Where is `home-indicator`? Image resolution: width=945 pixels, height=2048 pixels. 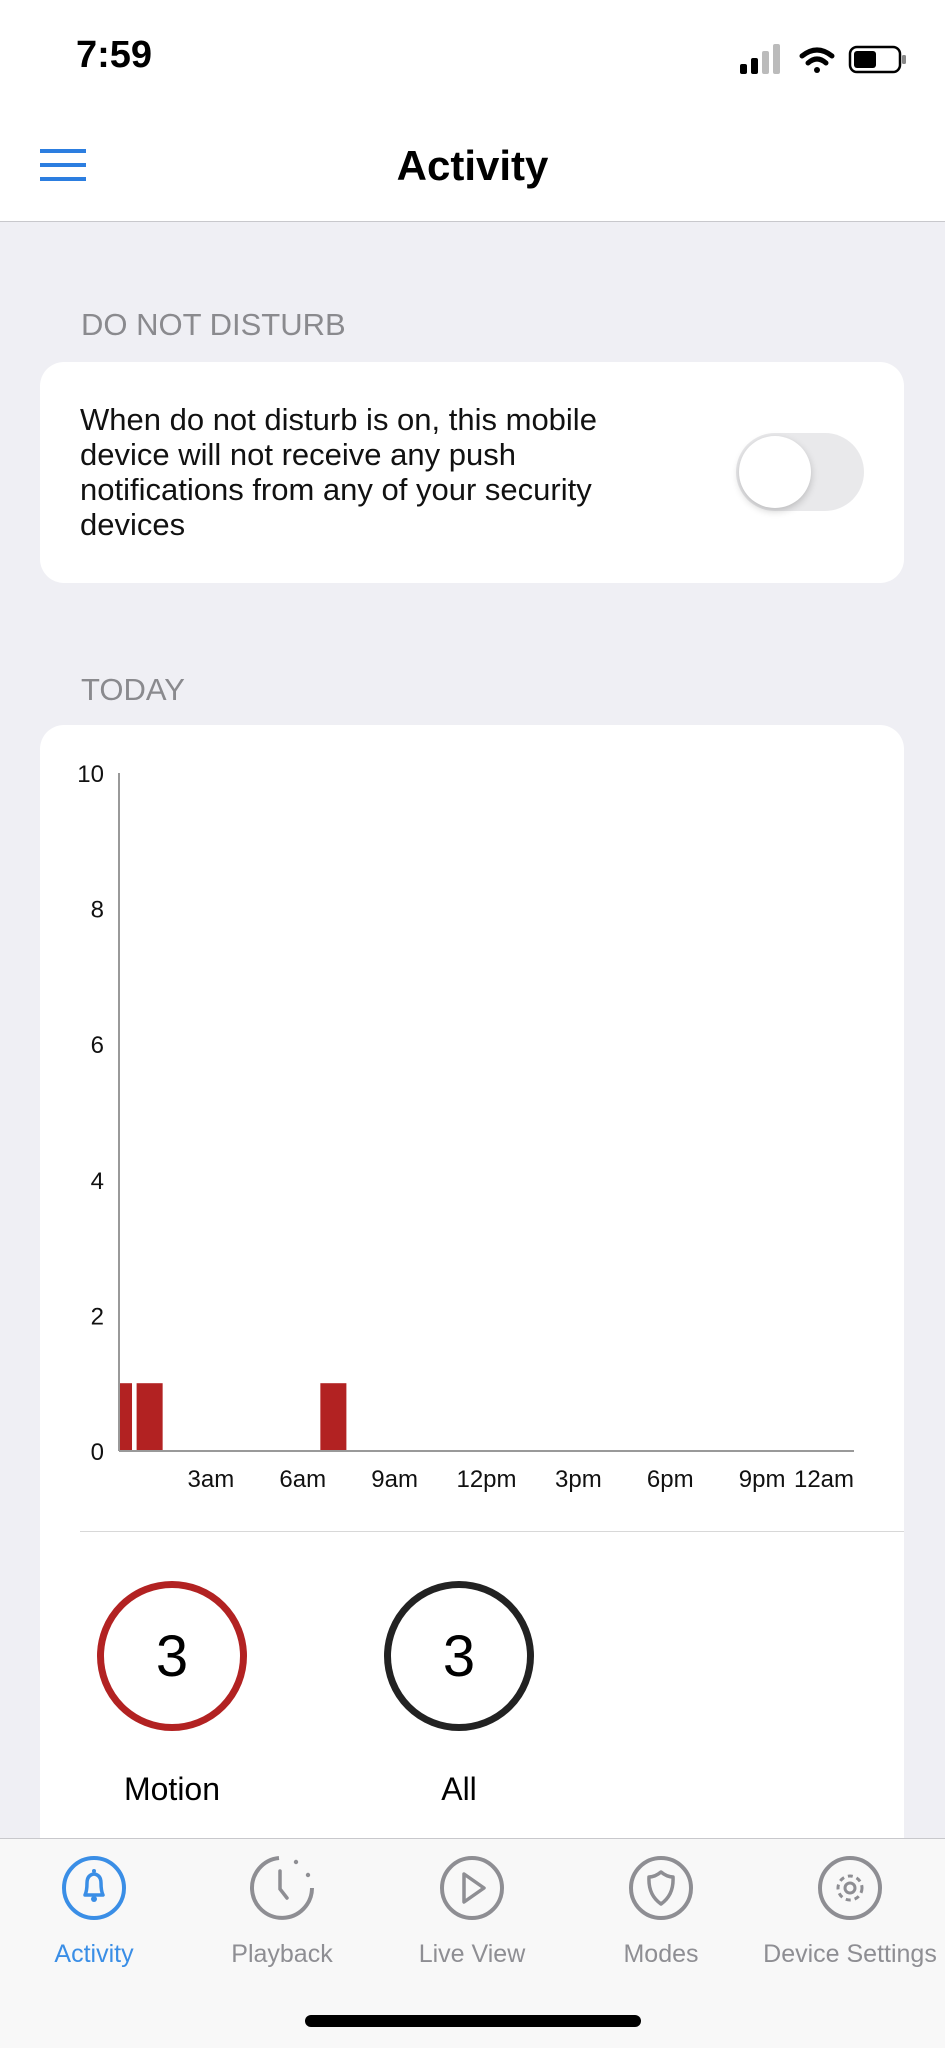 home-indicator is located at coordinates (473, 2021).